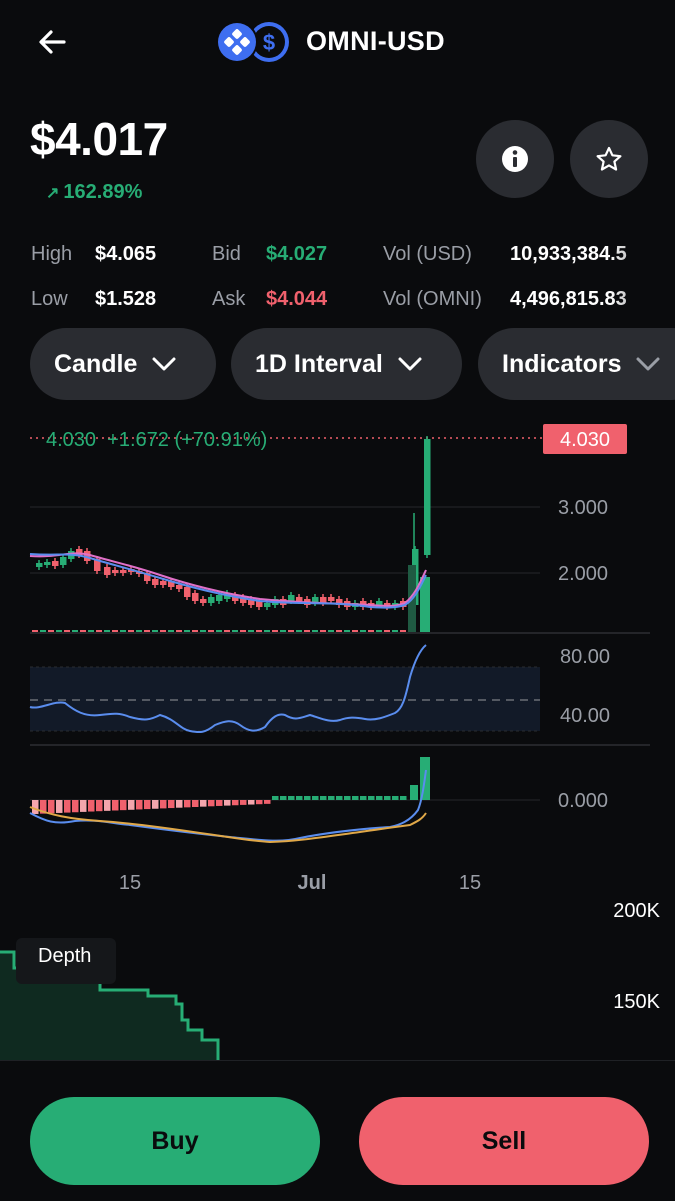 The height and width of the screenshot is (1201, 675). Describe the element at coordinates (576, 364) in the screenshot. I see `indicators-select: Indicators` at that location.